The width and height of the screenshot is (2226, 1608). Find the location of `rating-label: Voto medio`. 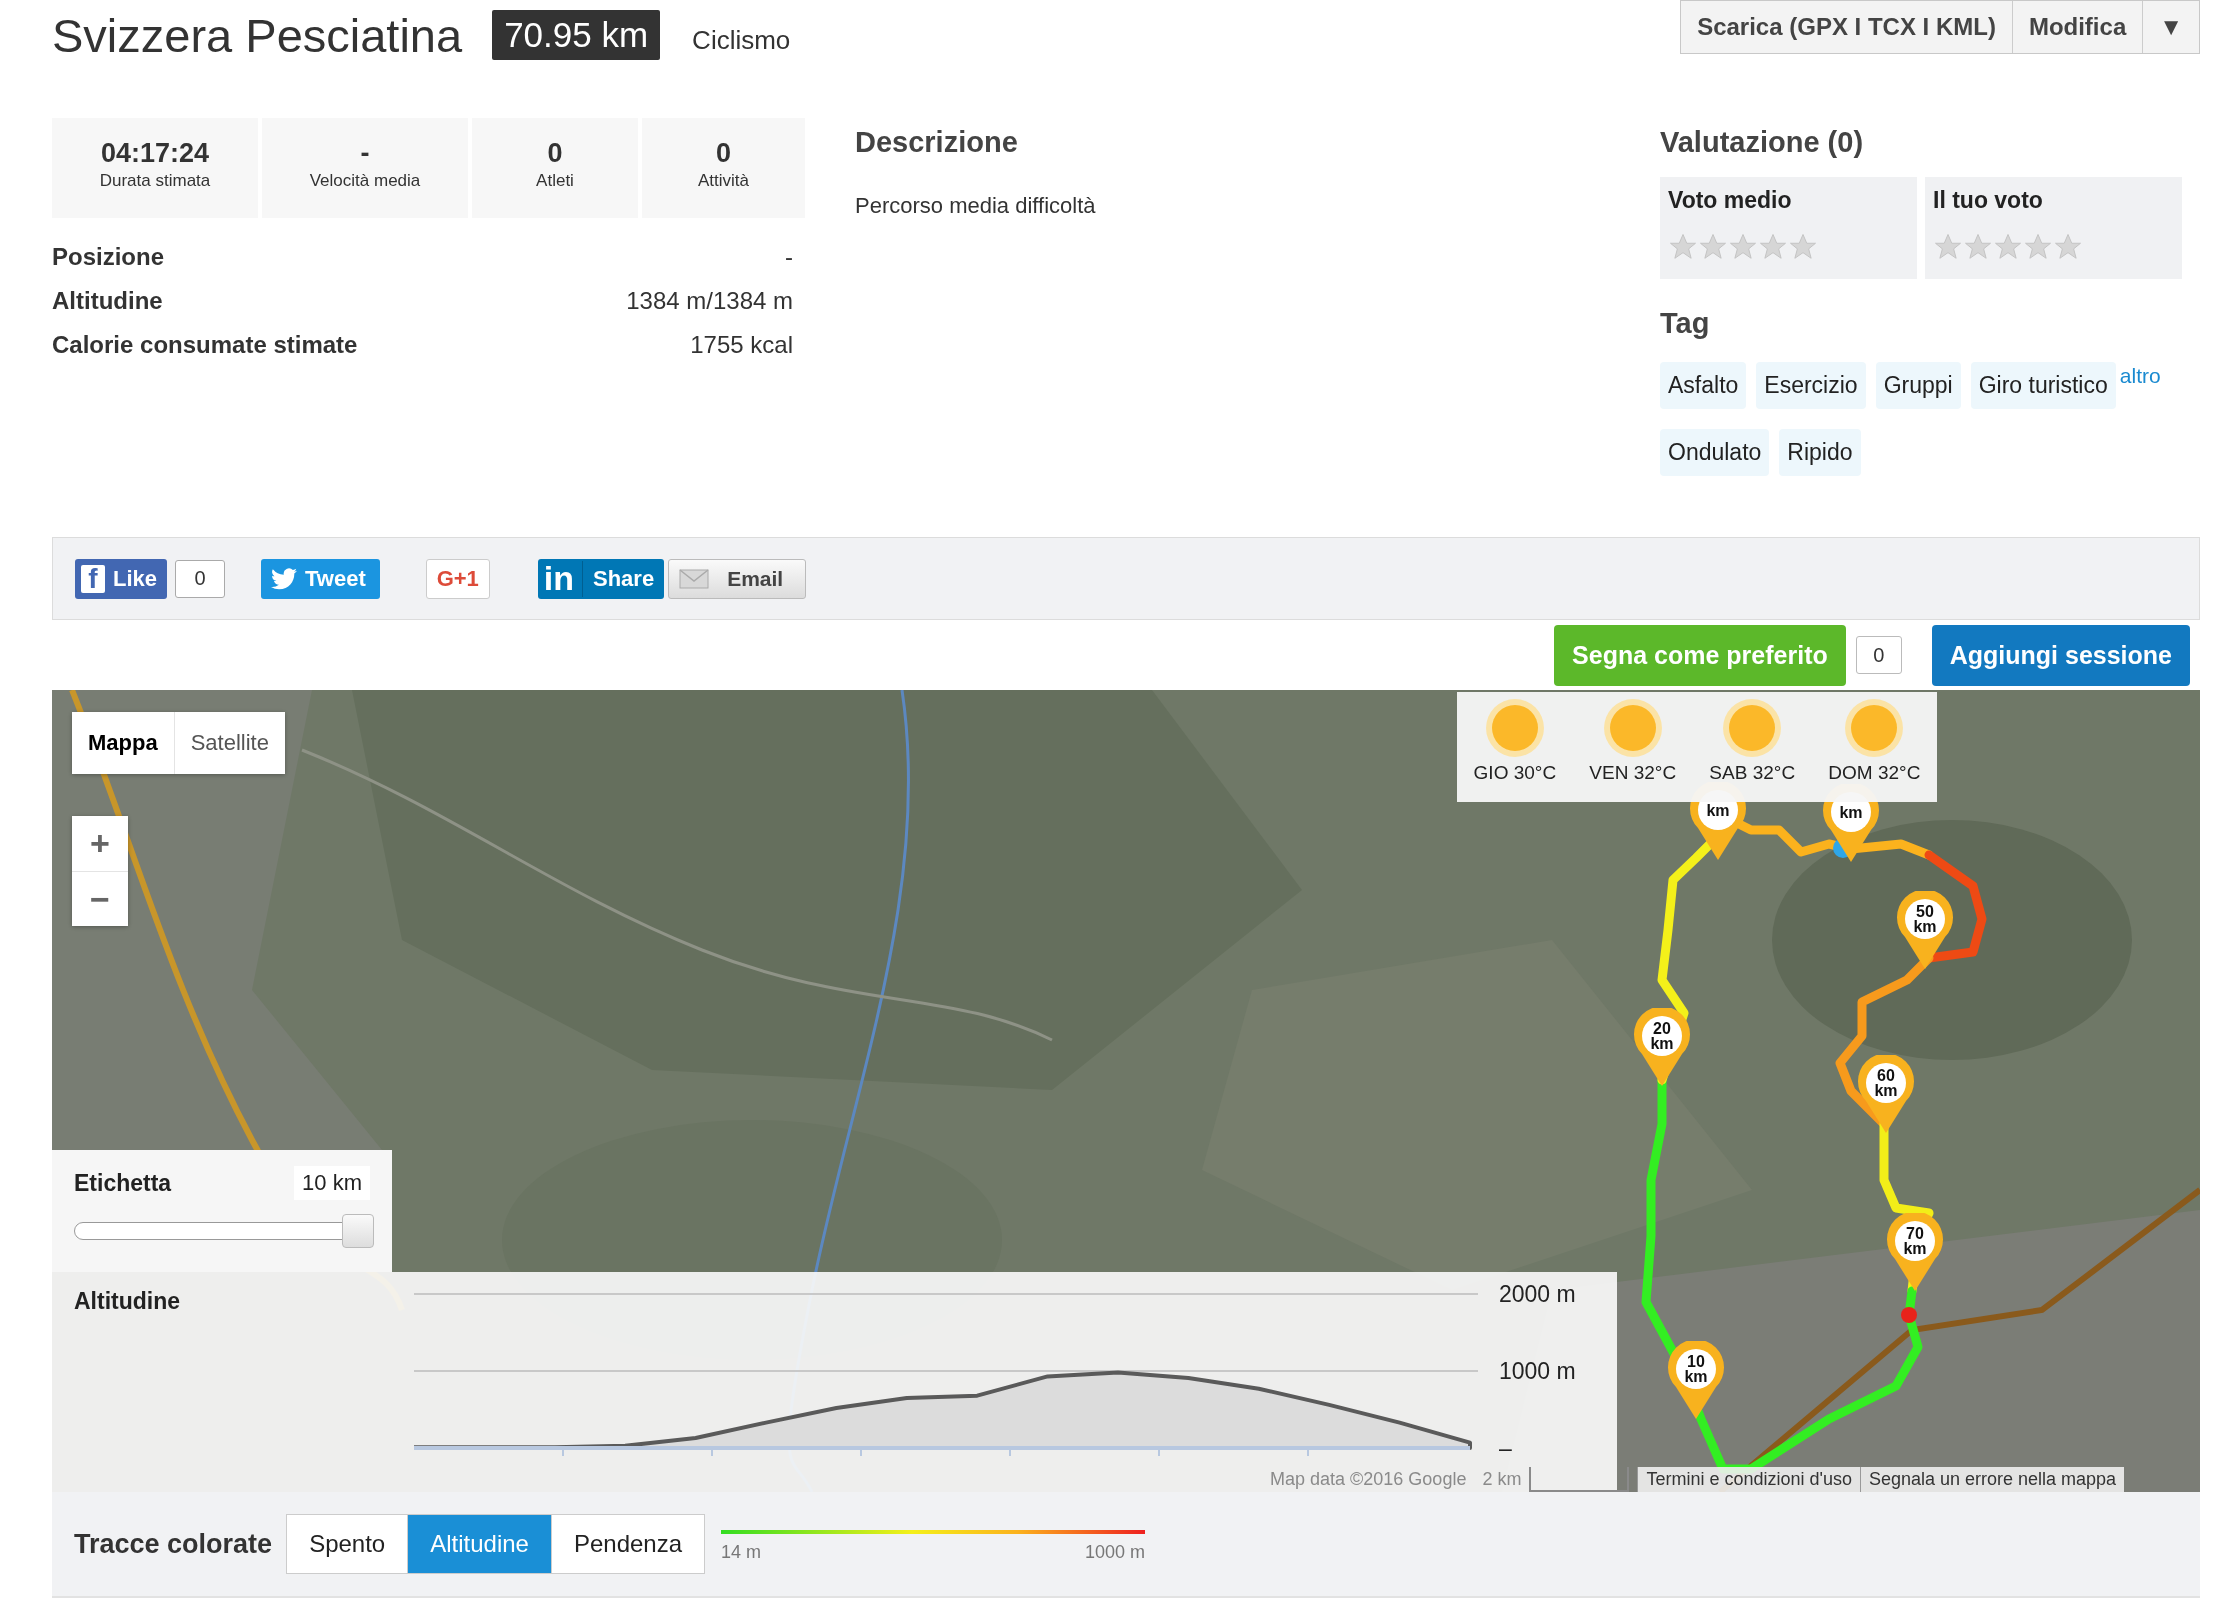

rating-label: Voto medio is located at coordinates (1730, 200).